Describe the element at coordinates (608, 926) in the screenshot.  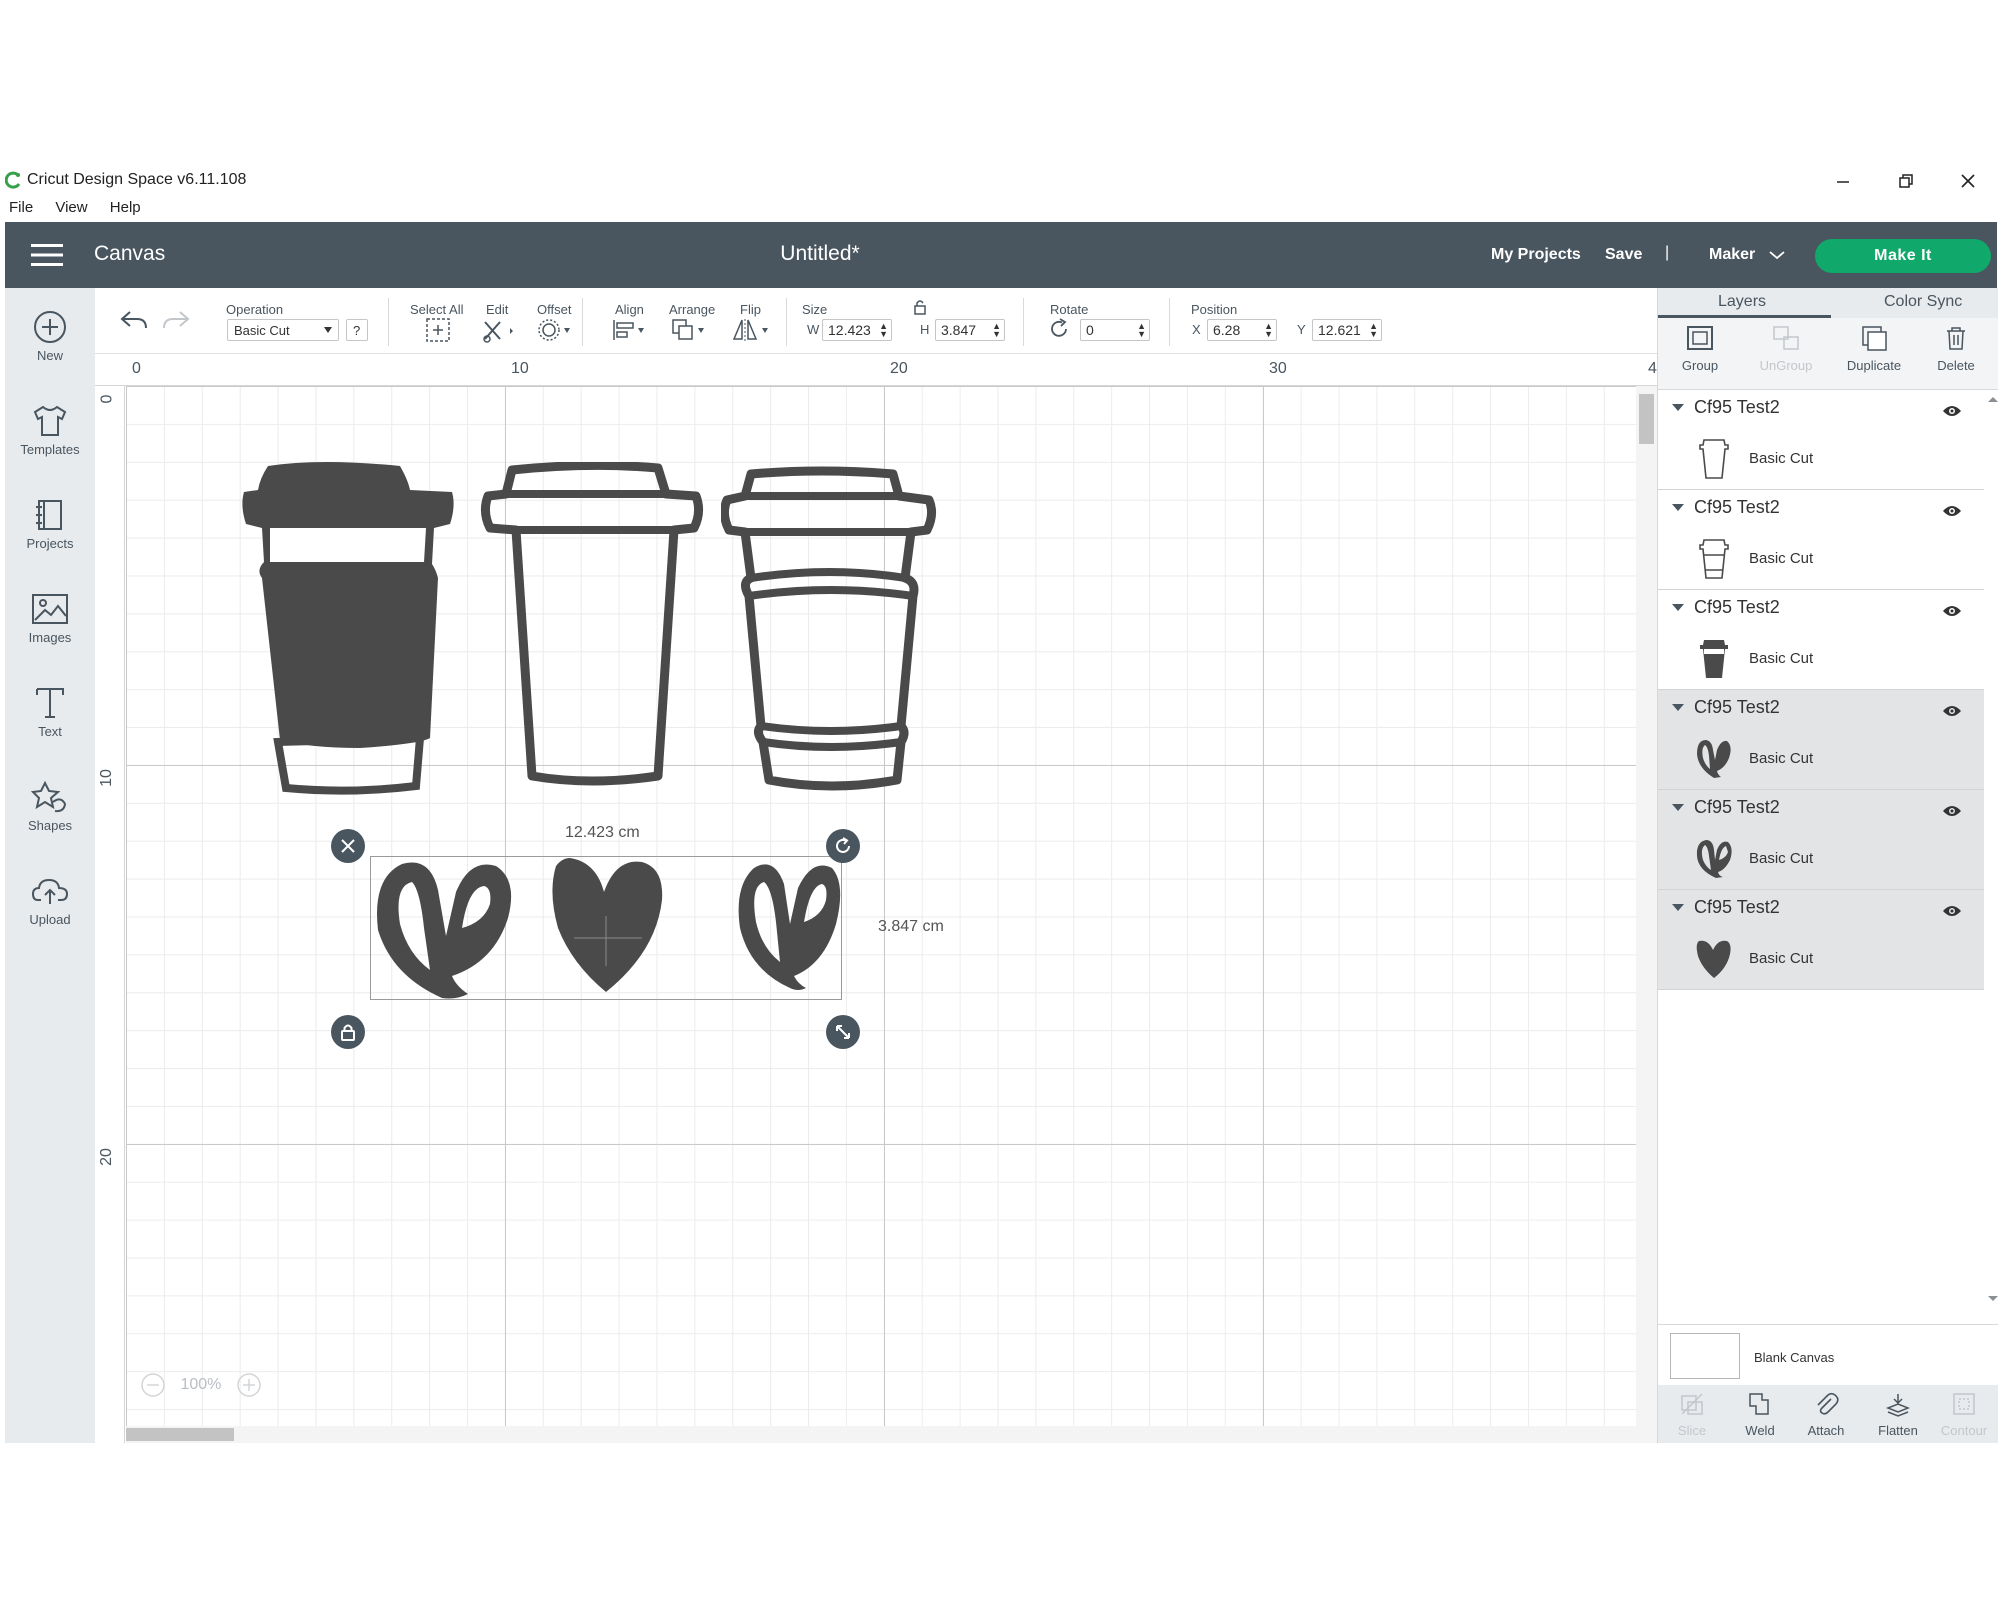
I see `heart-solid-shape` at that location.